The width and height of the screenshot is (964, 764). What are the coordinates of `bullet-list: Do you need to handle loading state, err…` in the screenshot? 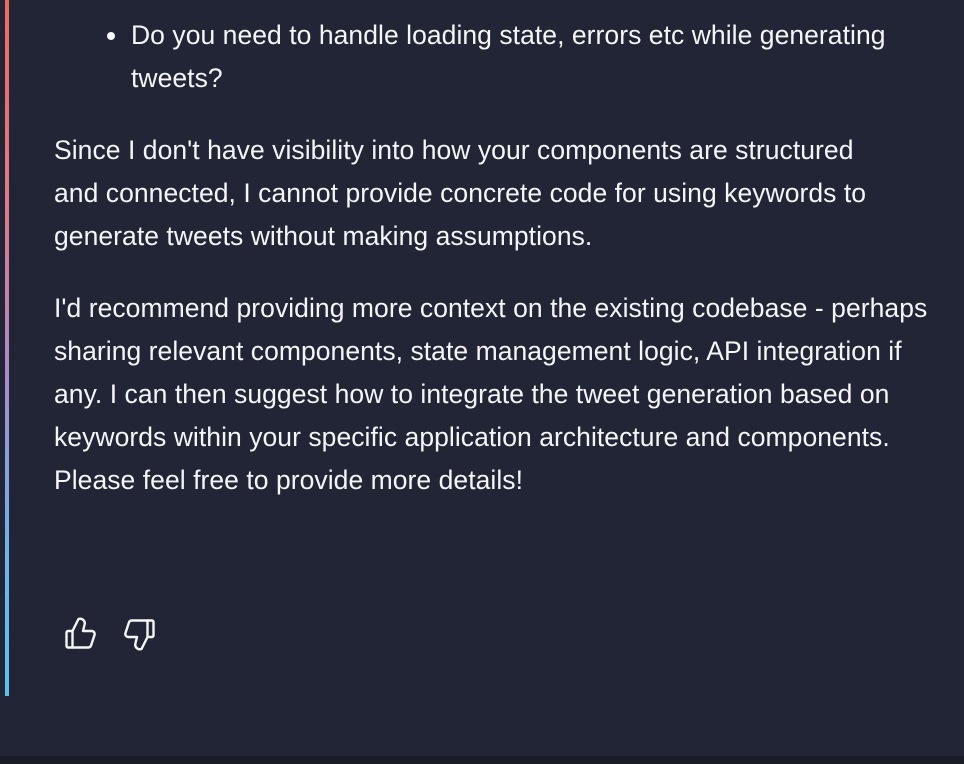 It's located at (499, 57).